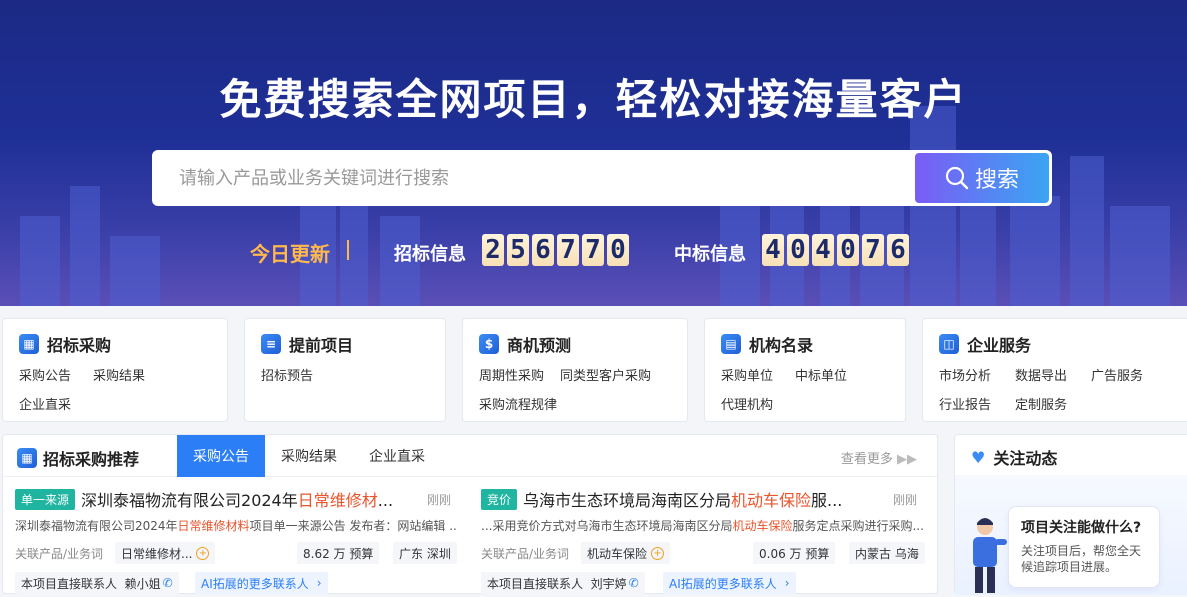  Describe the element at coordinates (290, 254) in the screenshot. I see `today-update-label: 今日更新` at that location.